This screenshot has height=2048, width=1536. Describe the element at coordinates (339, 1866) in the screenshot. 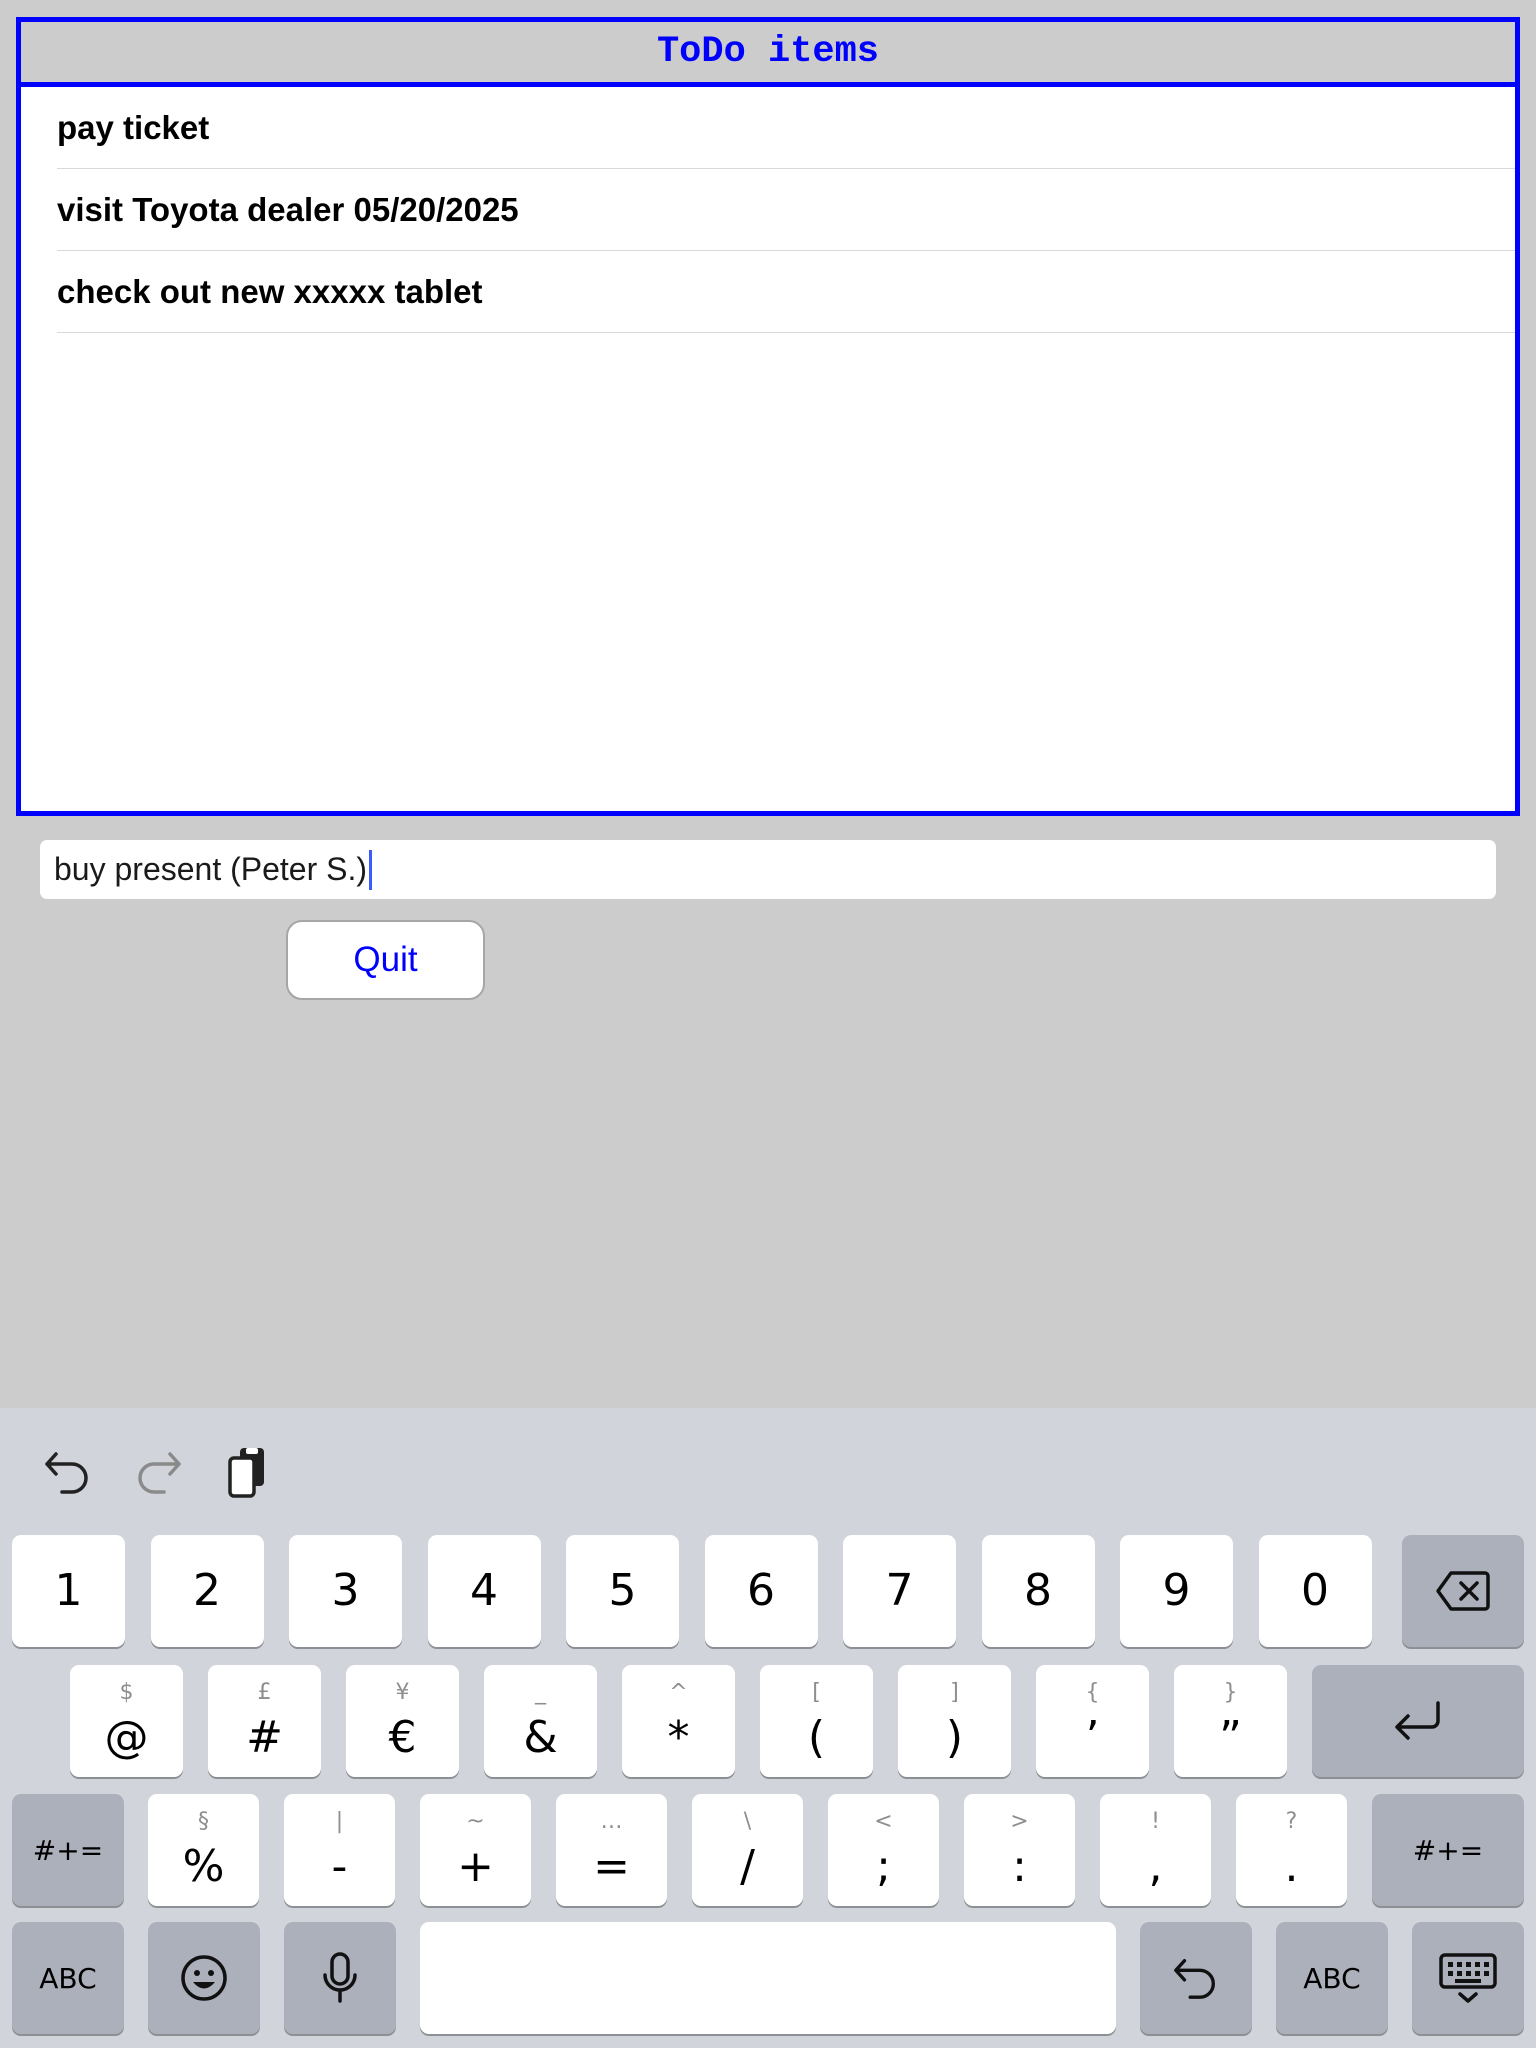

I see `key-label: -` at that location.